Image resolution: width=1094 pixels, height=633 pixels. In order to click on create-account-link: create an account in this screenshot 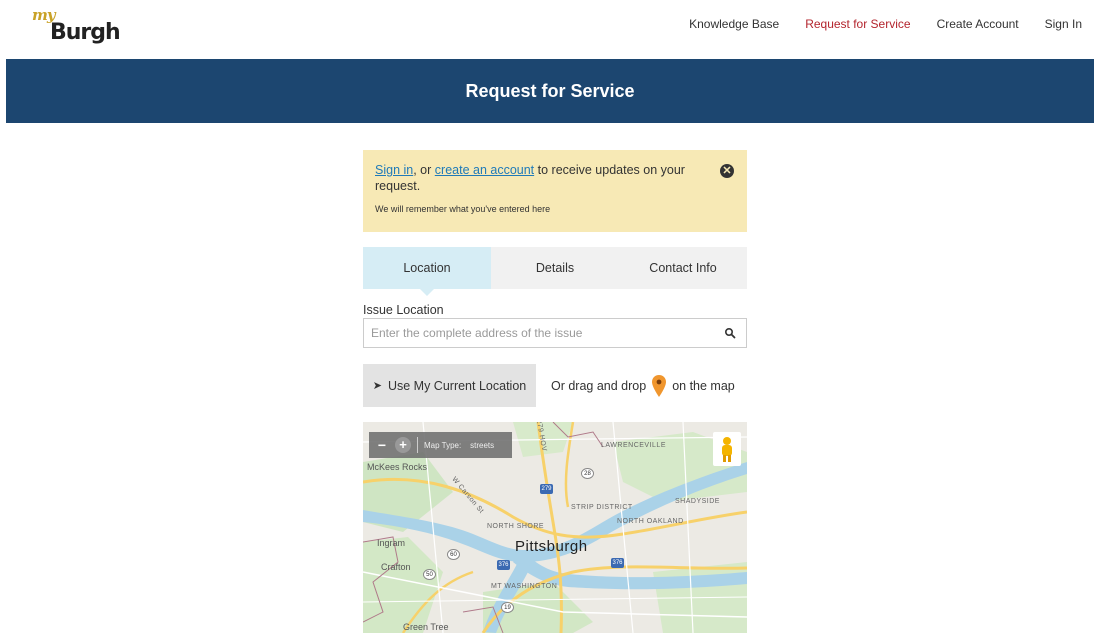, I will do `click(484, 170)`.